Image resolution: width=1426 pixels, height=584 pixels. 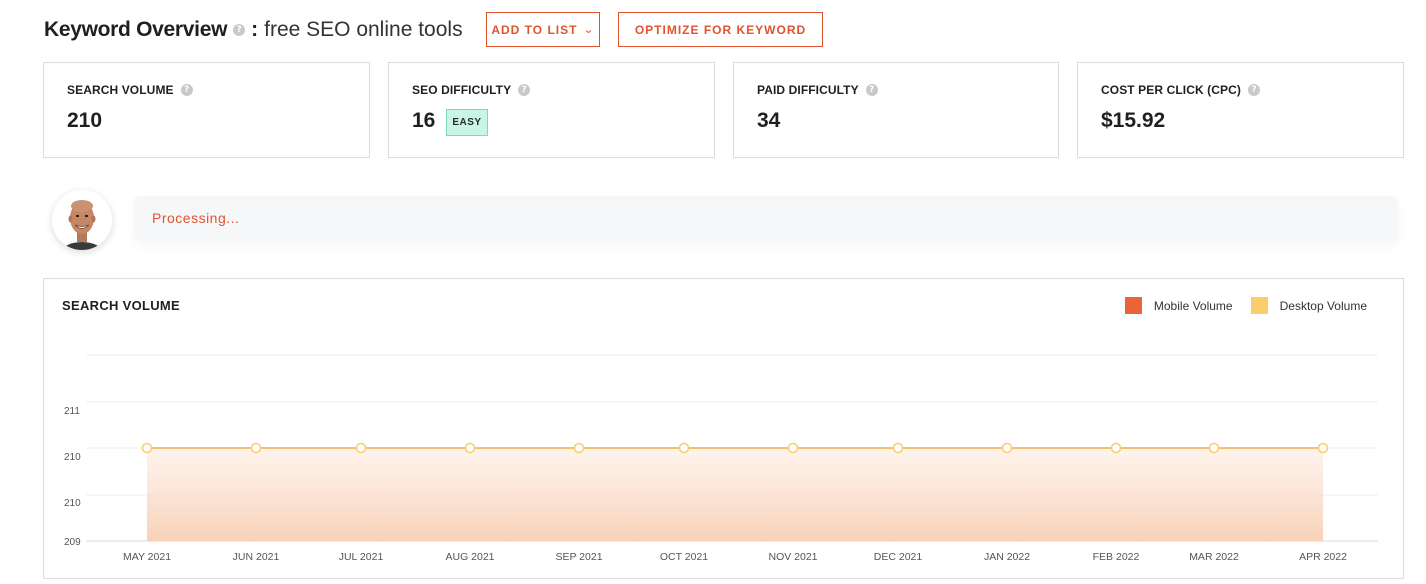 What do you see at coordinates (462, 90) in the screenshot?
I see `metric-label: SEO DIFFICULTY` at bounding box center [462, 90].